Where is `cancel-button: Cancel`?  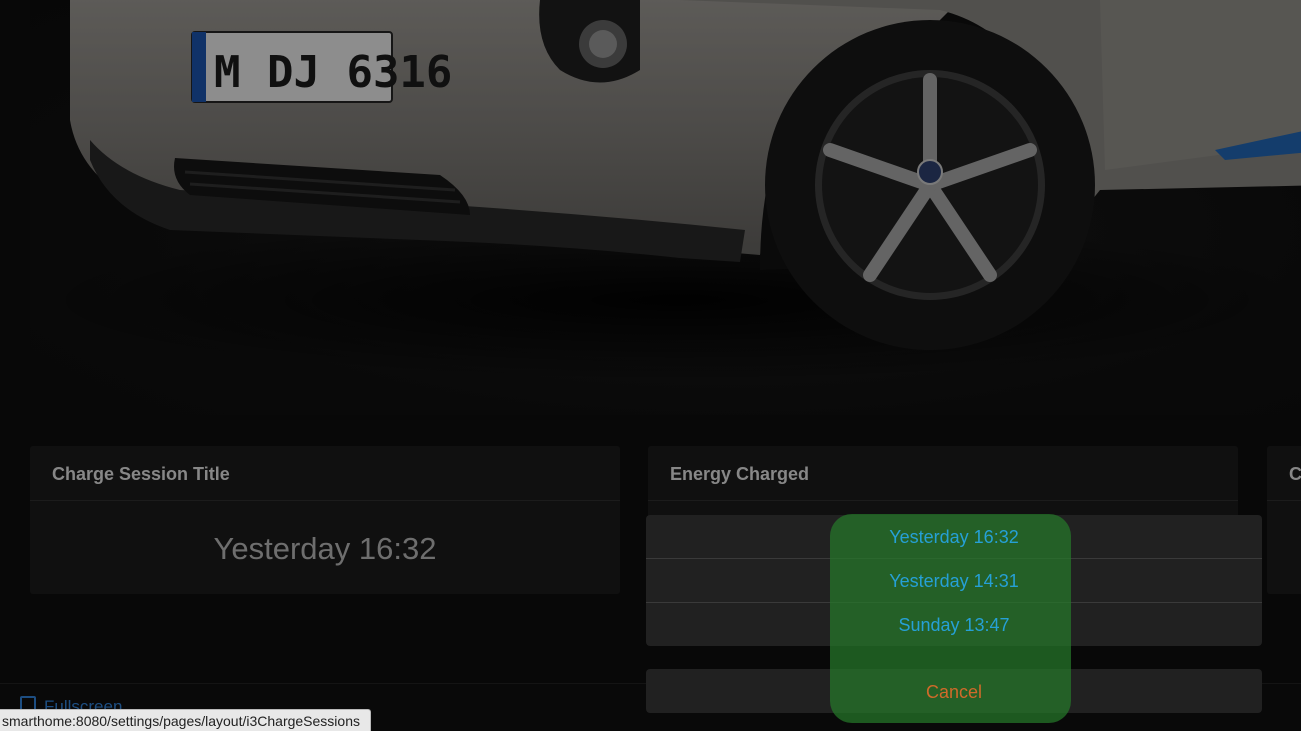 cancel-button: Cancel is located at coordinates (954, 692).